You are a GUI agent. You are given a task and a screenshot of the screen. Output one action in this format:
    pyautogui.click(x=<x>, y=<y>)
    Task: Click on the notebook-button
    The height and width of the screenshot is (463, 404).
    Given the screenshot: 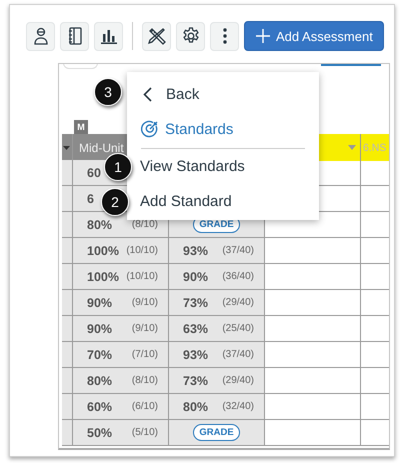 What is the action you would take?
    pyautogui.click(x=74, y=36)
    